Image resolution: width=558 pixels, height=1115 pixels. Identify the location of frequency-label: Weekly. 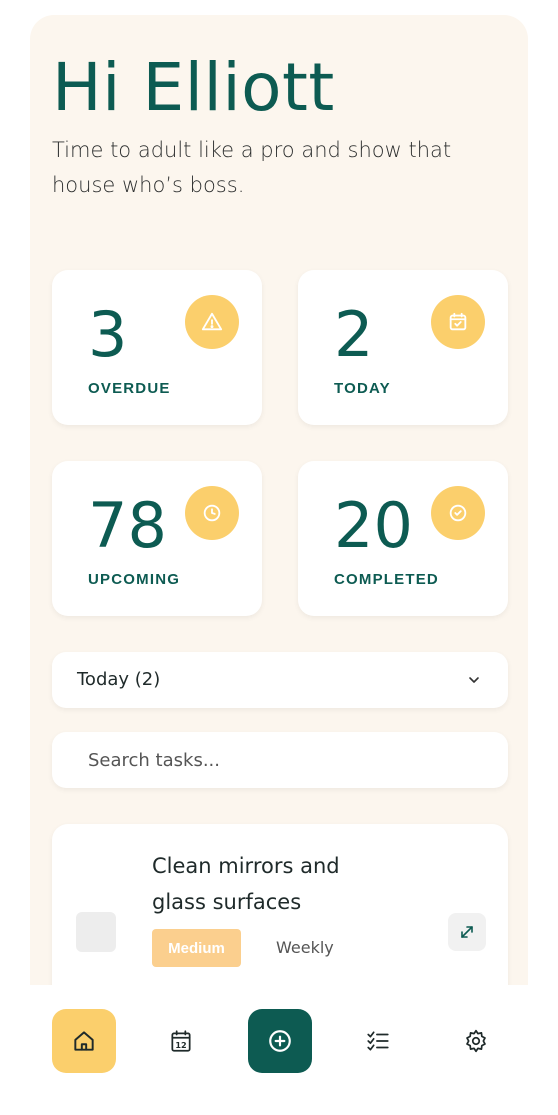
(305, 947).